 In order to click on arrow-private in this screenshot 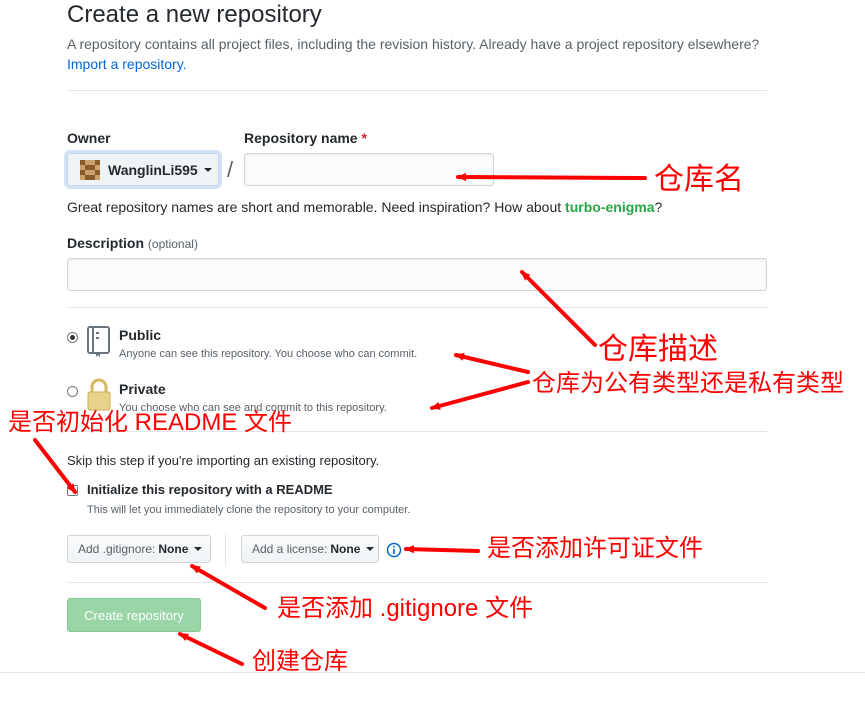, I will do `click(480, 395)`.